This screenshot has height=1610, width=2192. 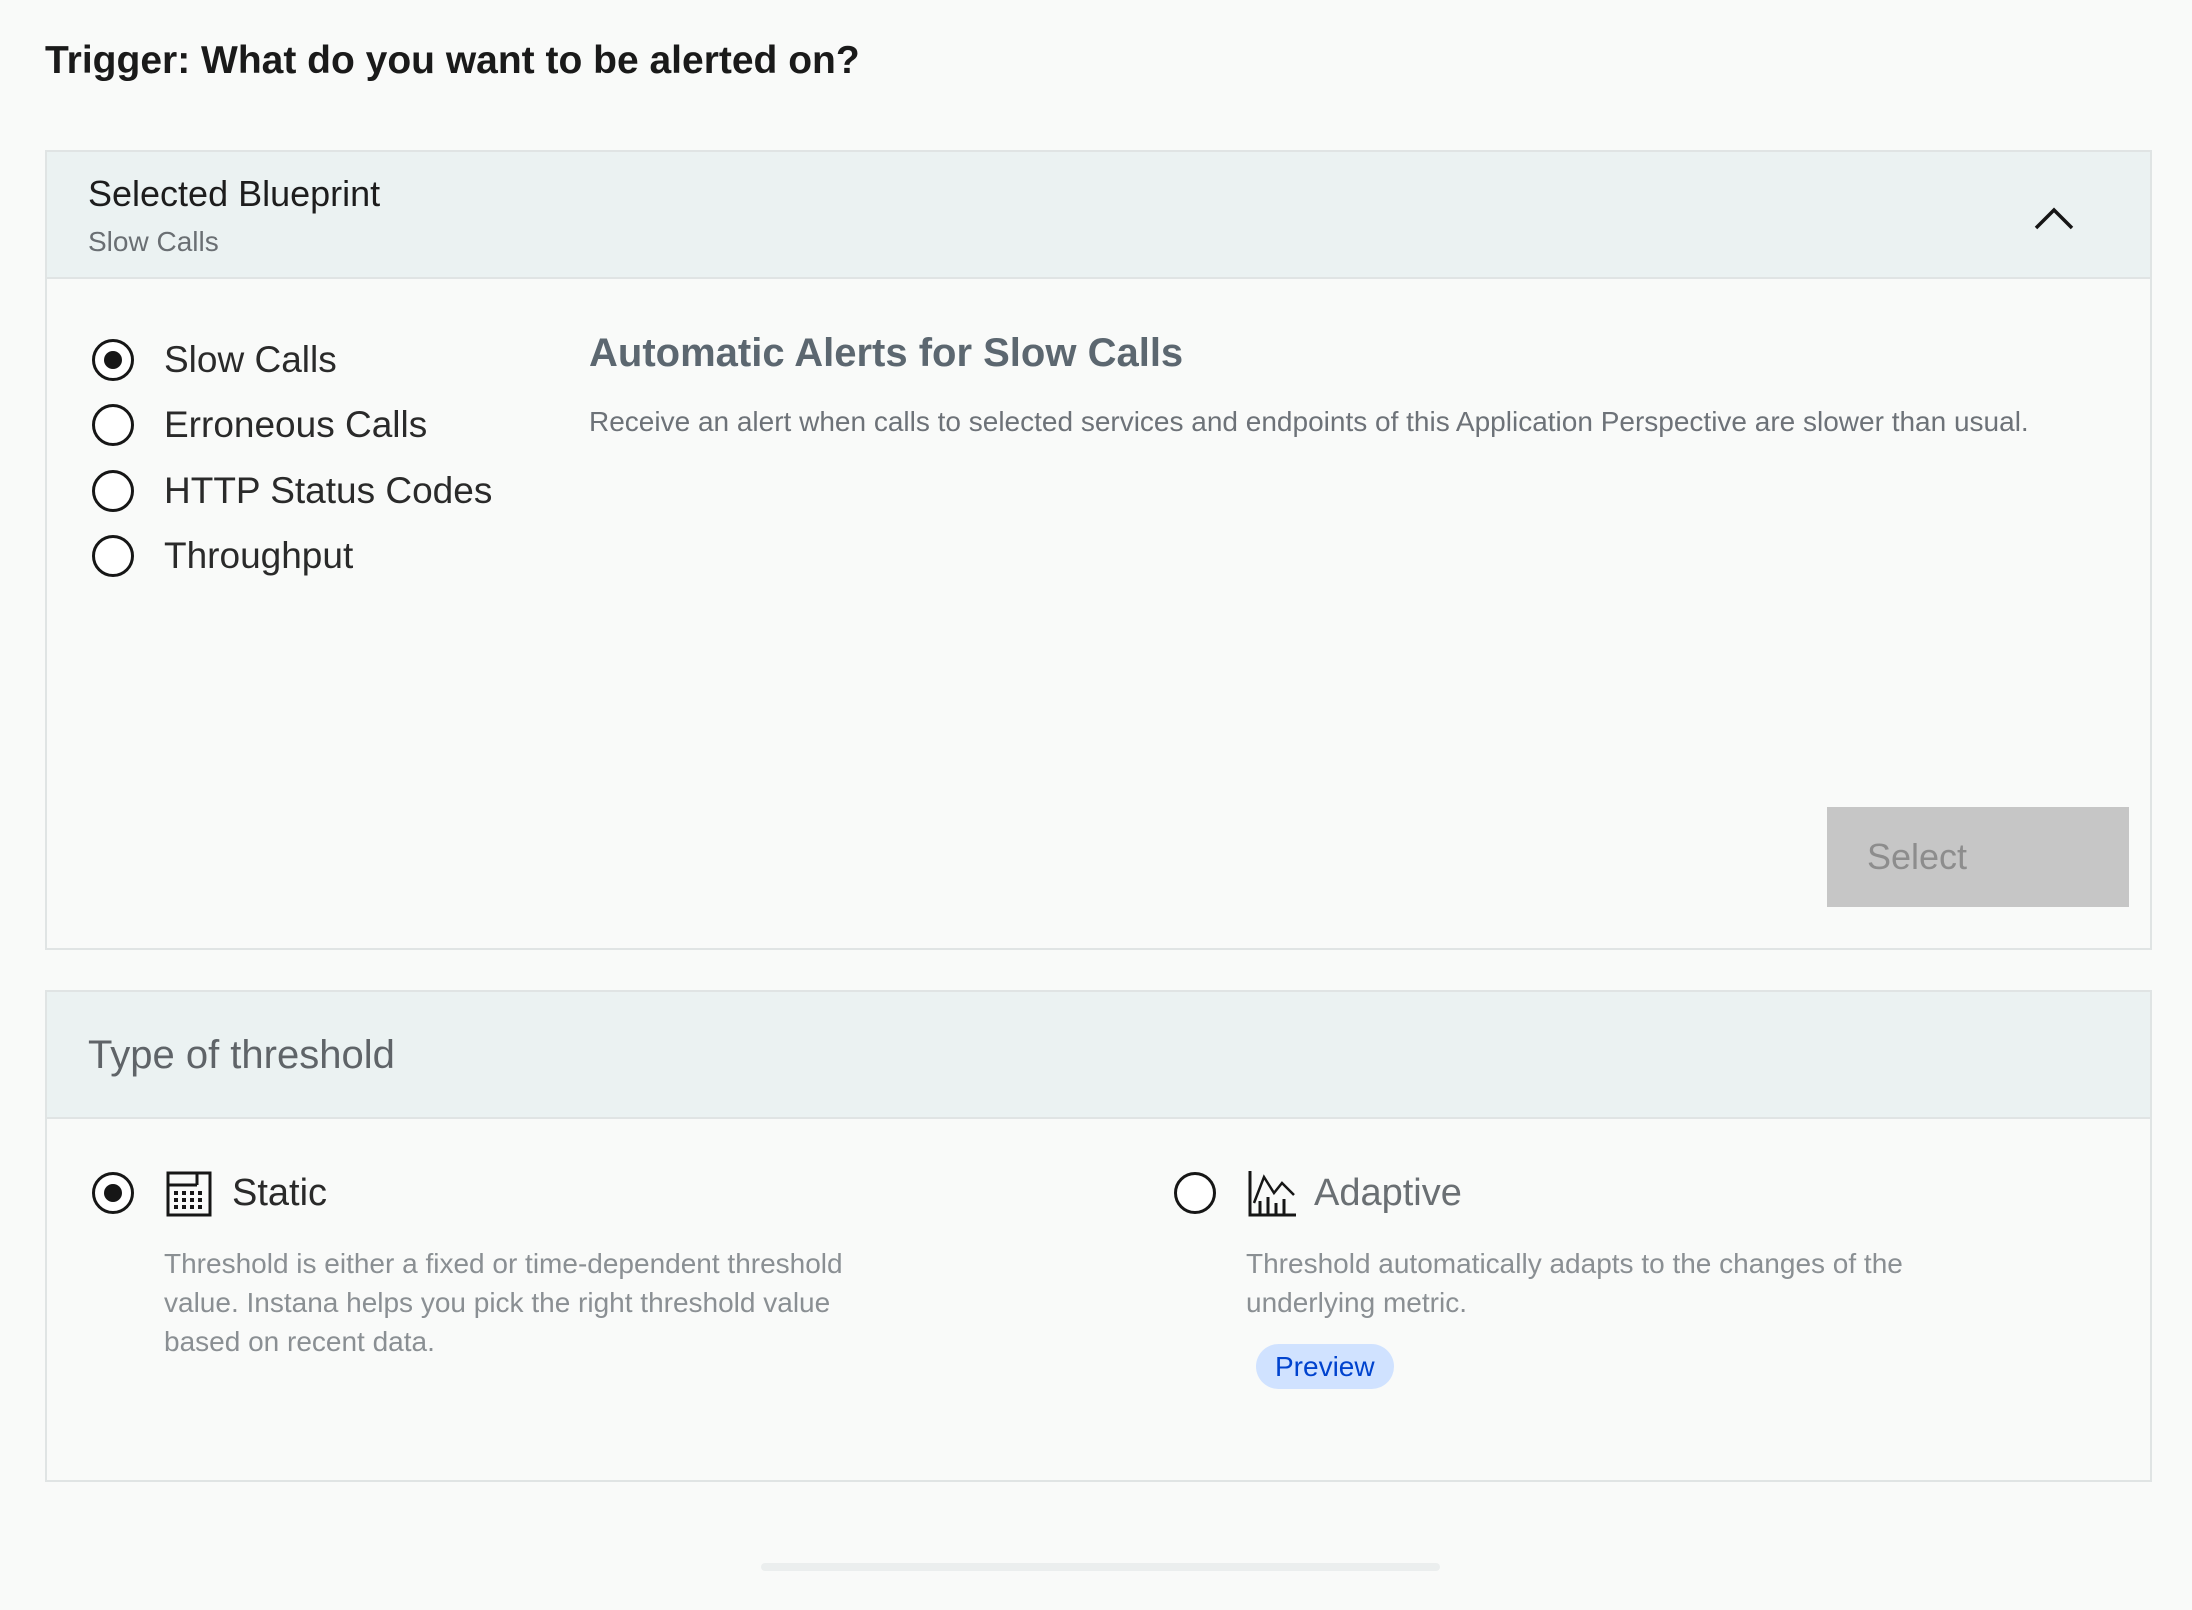 What do you see at coordinates (1098, 215) in the screenshot?
I see `blueprint-panel-header: Selected Blueprint Slow Calls` at bounding box center [1098, 215].